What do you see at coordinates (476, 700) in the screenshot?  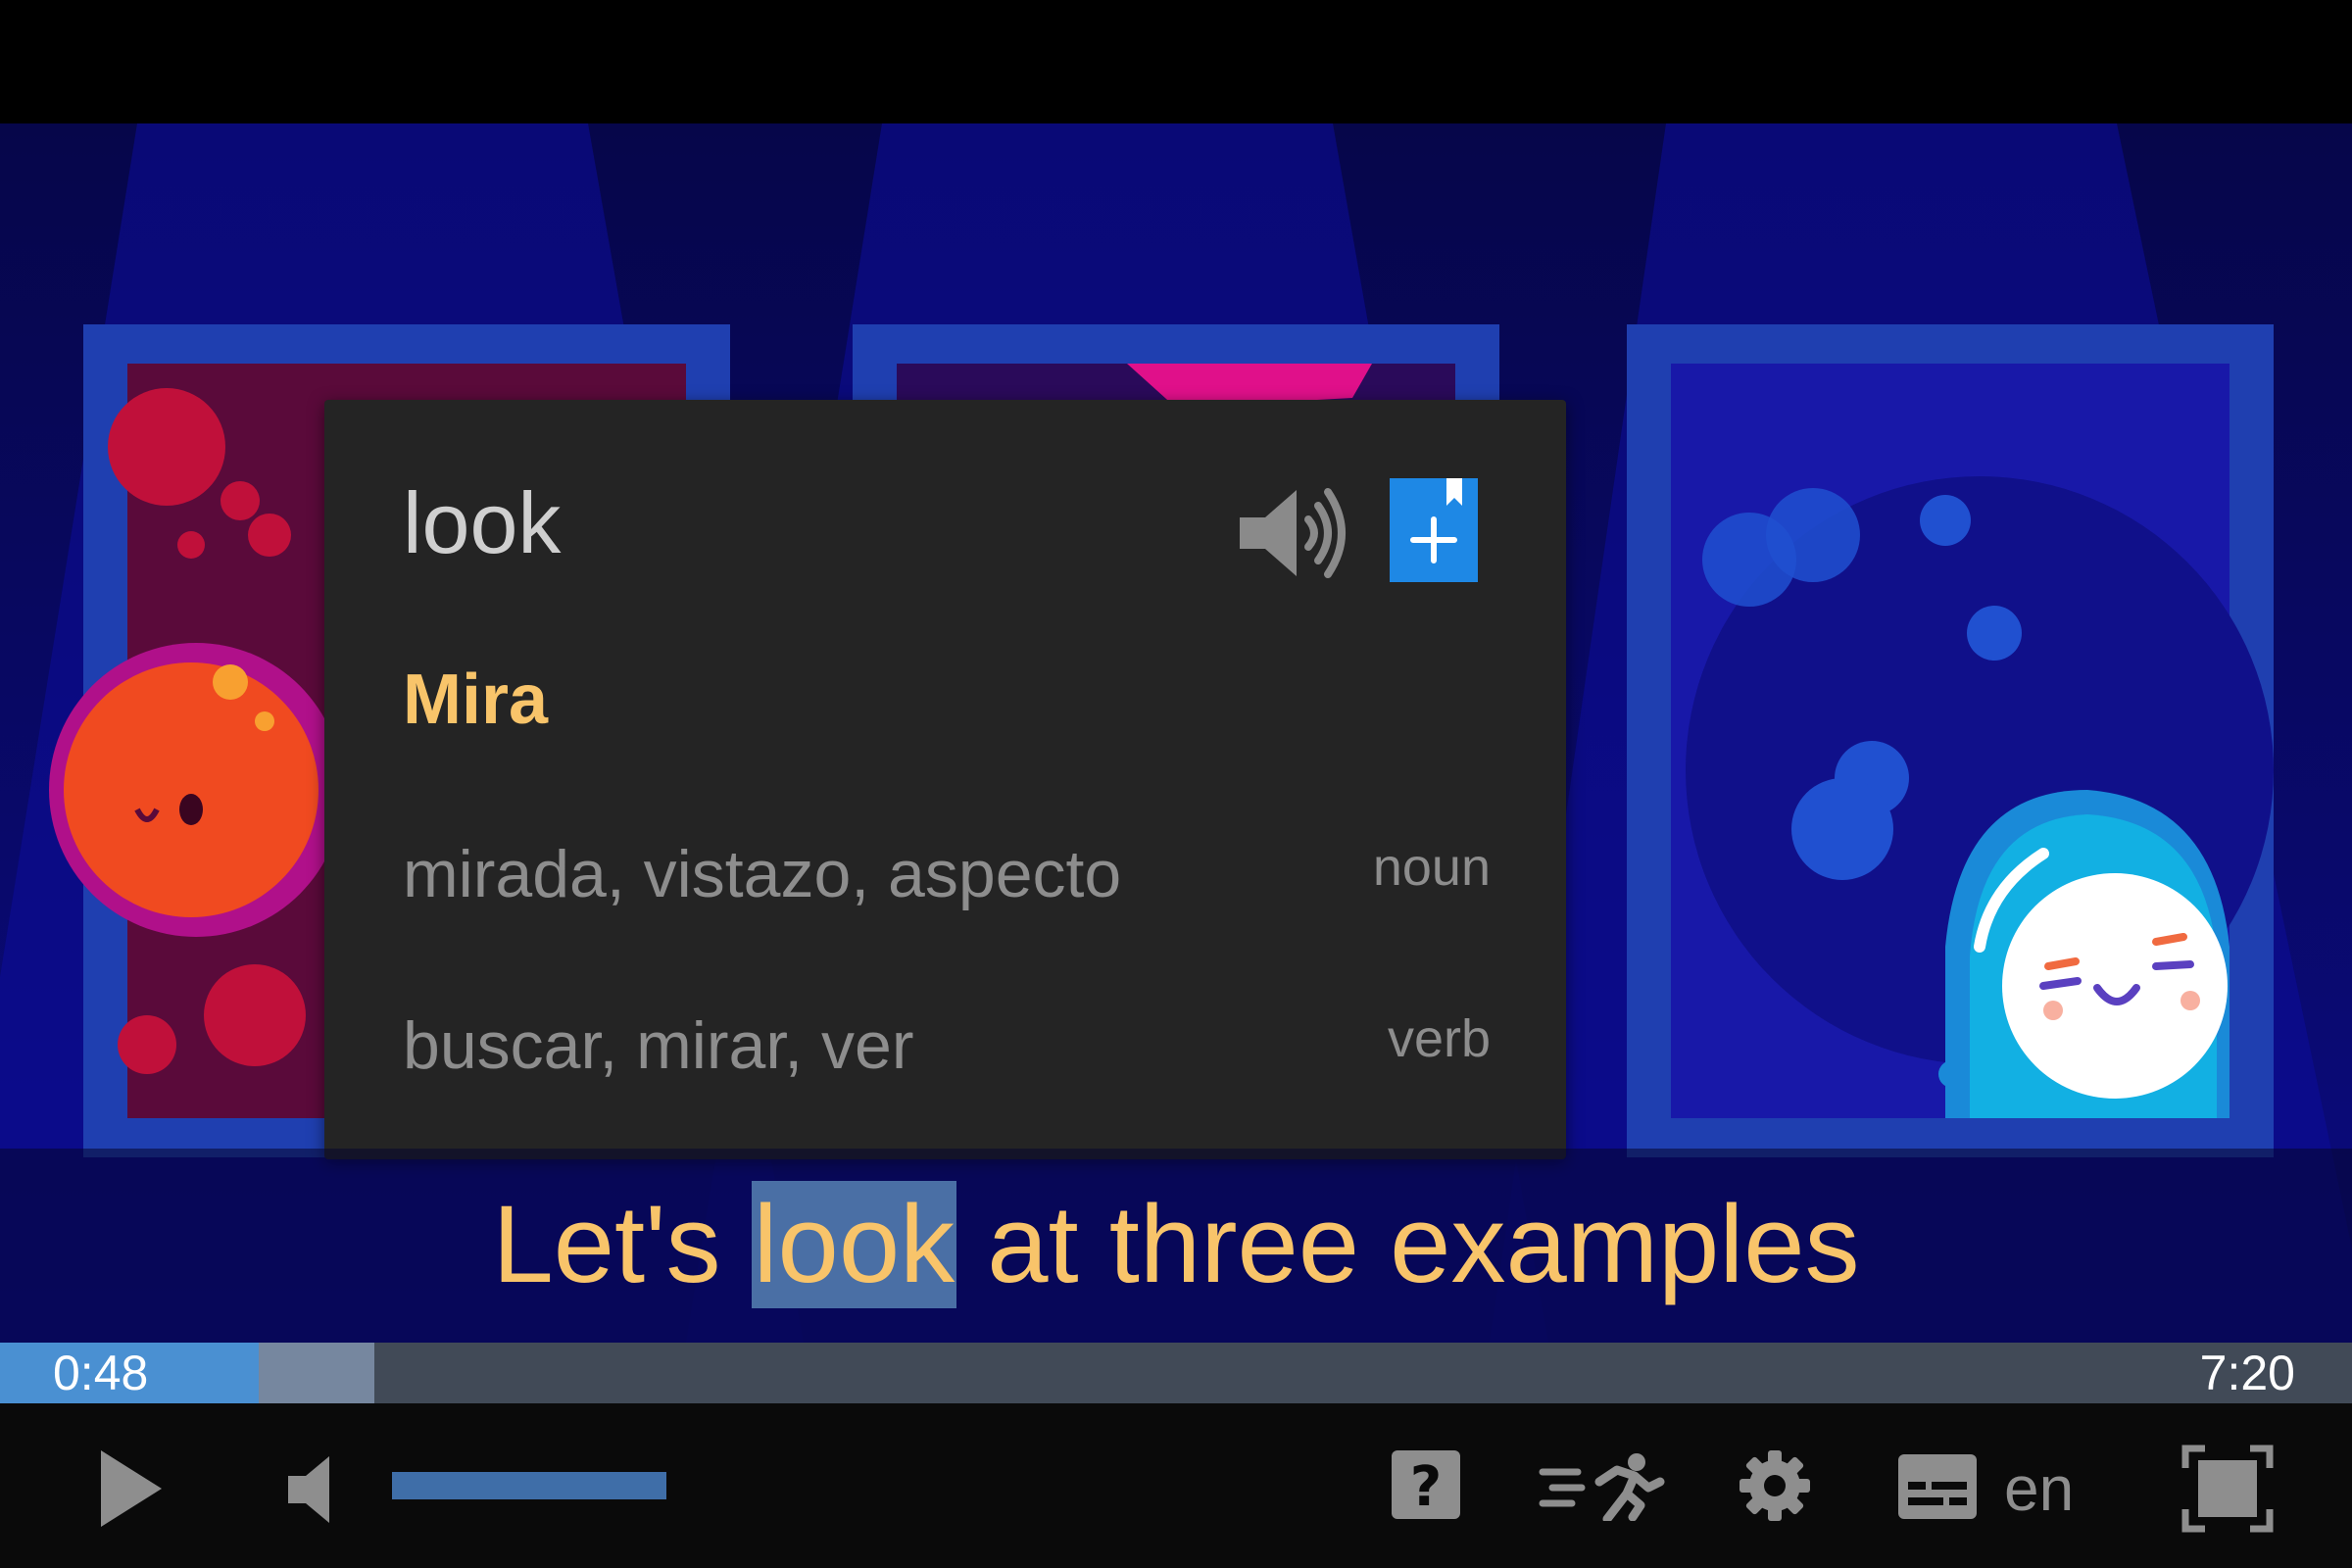 I see `main-translation: Mira` at bounding box center [476, 700].